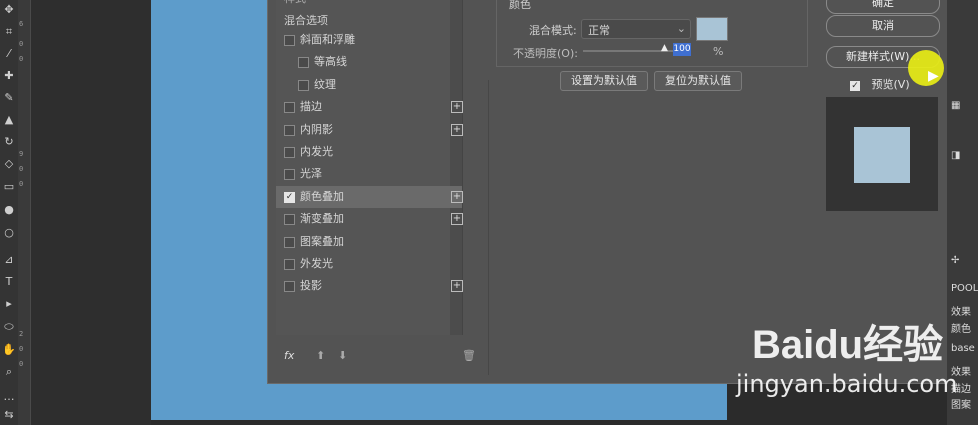  I want to click on move-up-icon: ⬆, so click(320, 355).